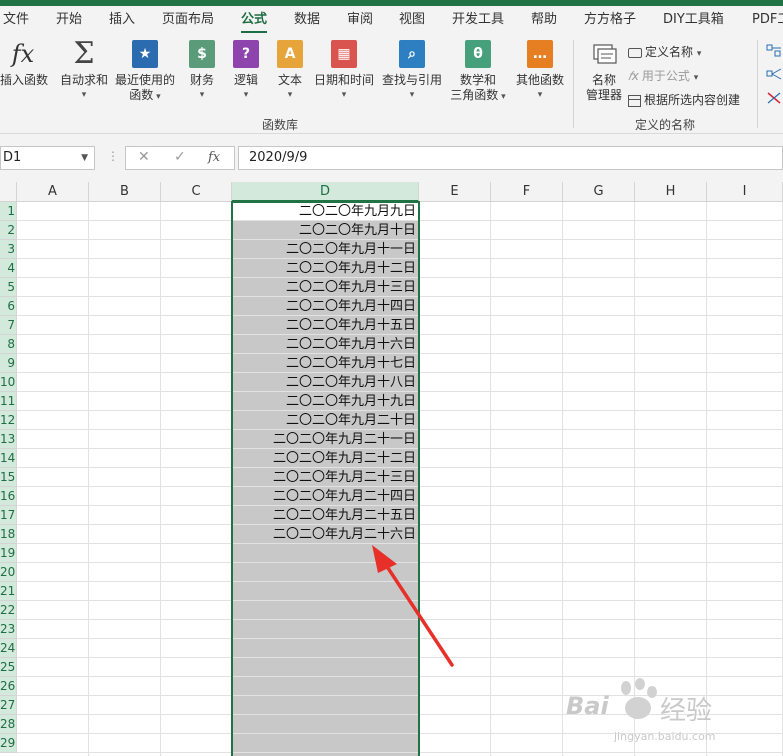 Image resolution: width=783 pixels, height=756 pixels. What do you see at coordinates (8, 401) in the screenshot?
I see `row-header: 11` at bounding box center [8, 401].